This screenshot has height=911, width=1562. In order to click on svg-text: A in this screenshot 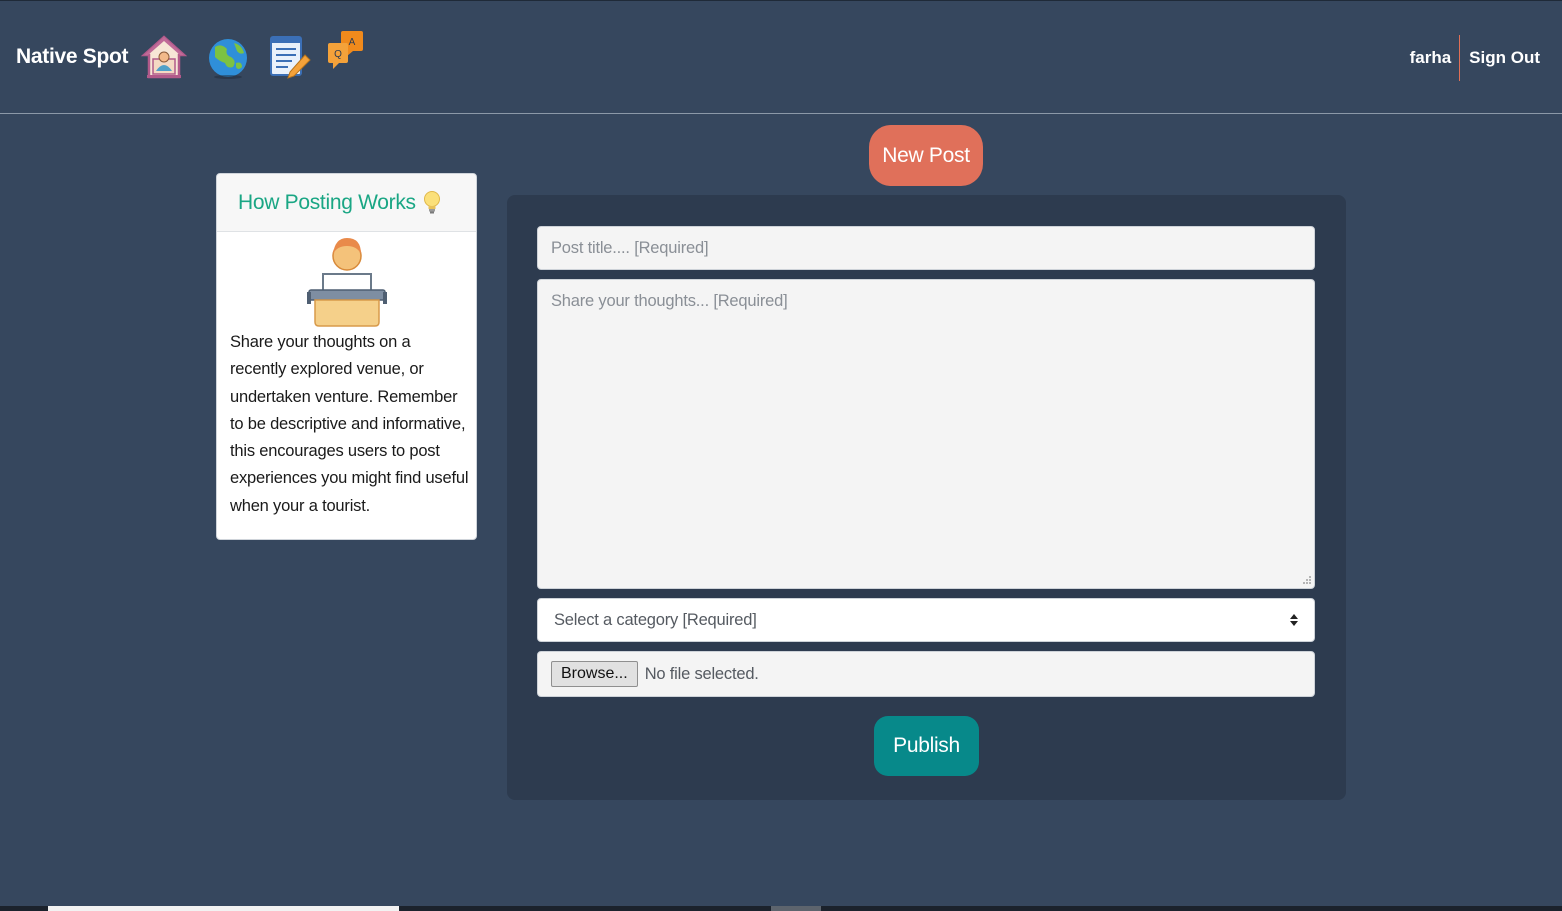, I will do `click(352, 42)`.